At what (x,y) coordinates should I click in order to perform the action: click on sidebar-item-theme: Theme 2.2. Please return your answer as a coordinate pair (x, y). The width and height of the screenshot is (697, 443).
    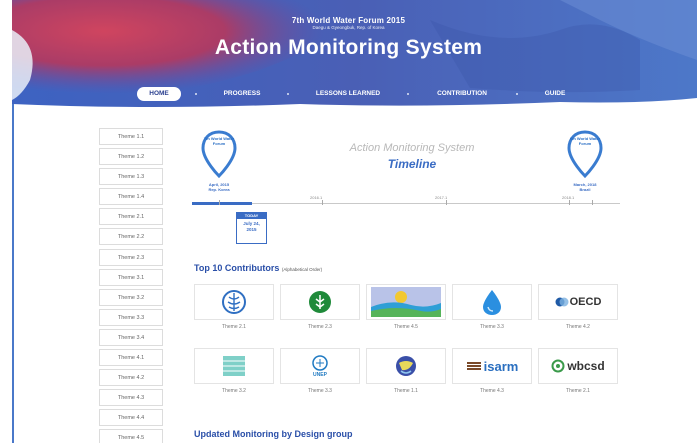
    Looking at the image, I should click on (131, 237).